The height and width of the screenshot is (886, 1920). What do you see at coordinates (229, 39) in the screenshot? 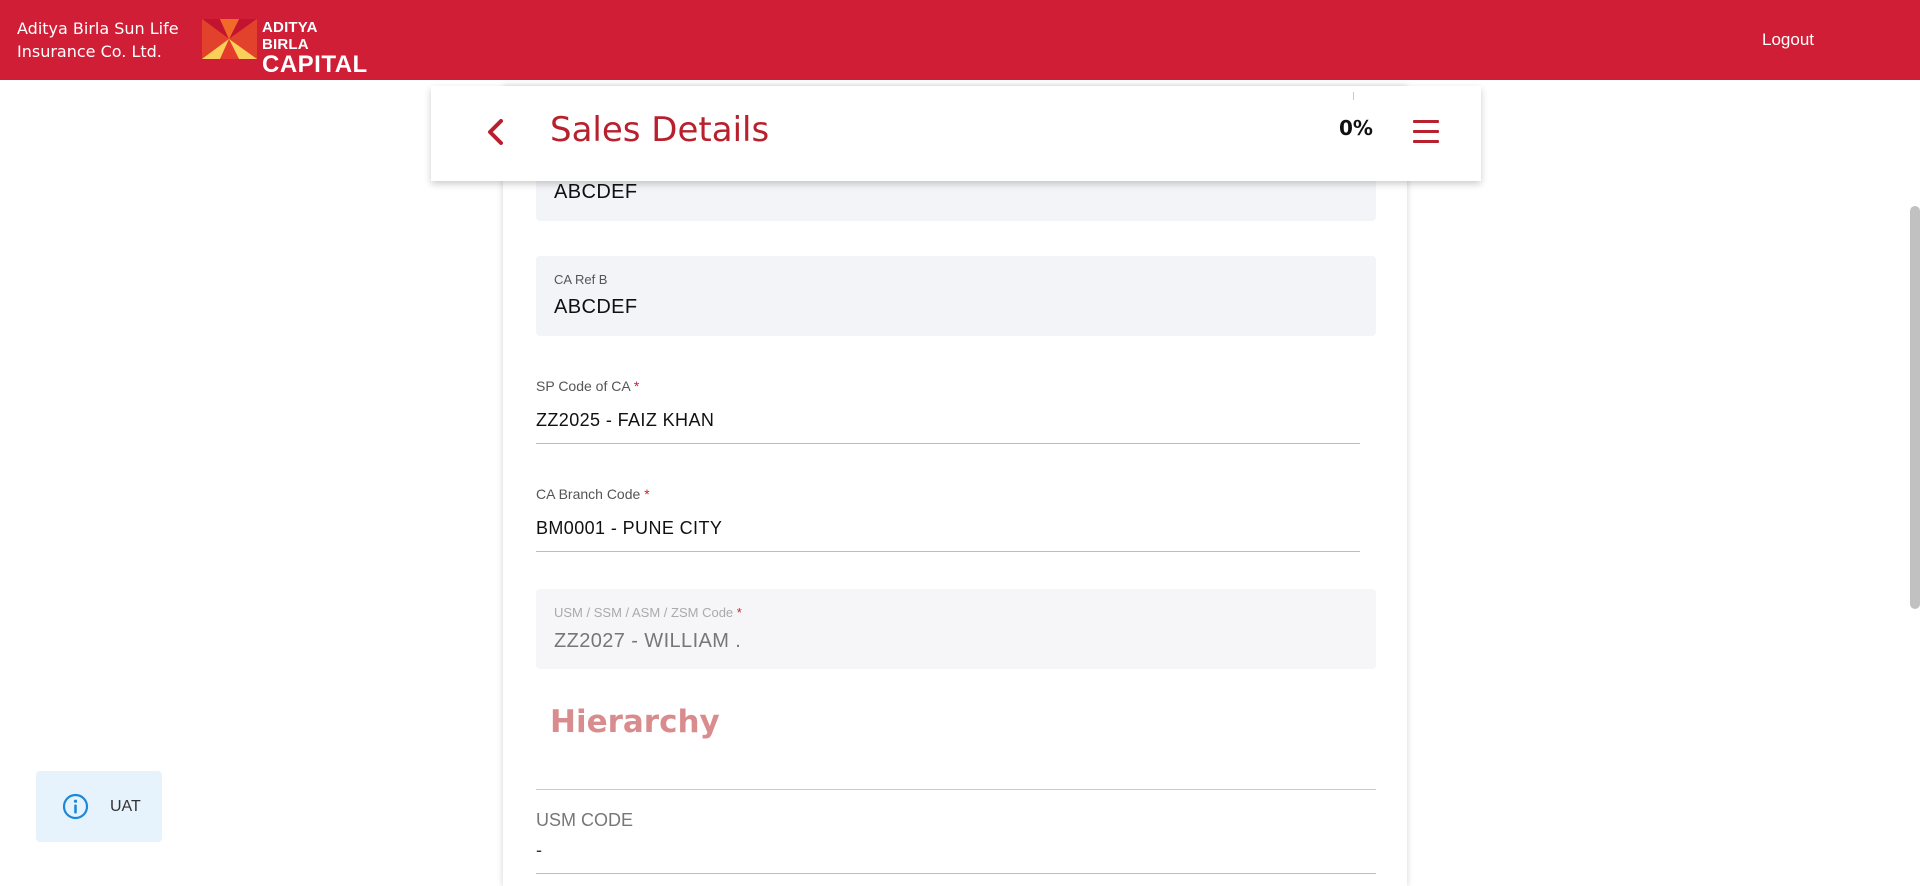
I see `logo-mark-icon` at bounding box center [229, 39].